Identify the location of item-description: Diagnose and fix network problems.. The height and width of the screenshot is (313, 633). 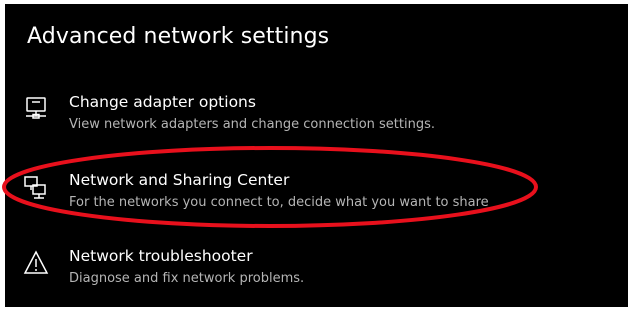
(187, 278).